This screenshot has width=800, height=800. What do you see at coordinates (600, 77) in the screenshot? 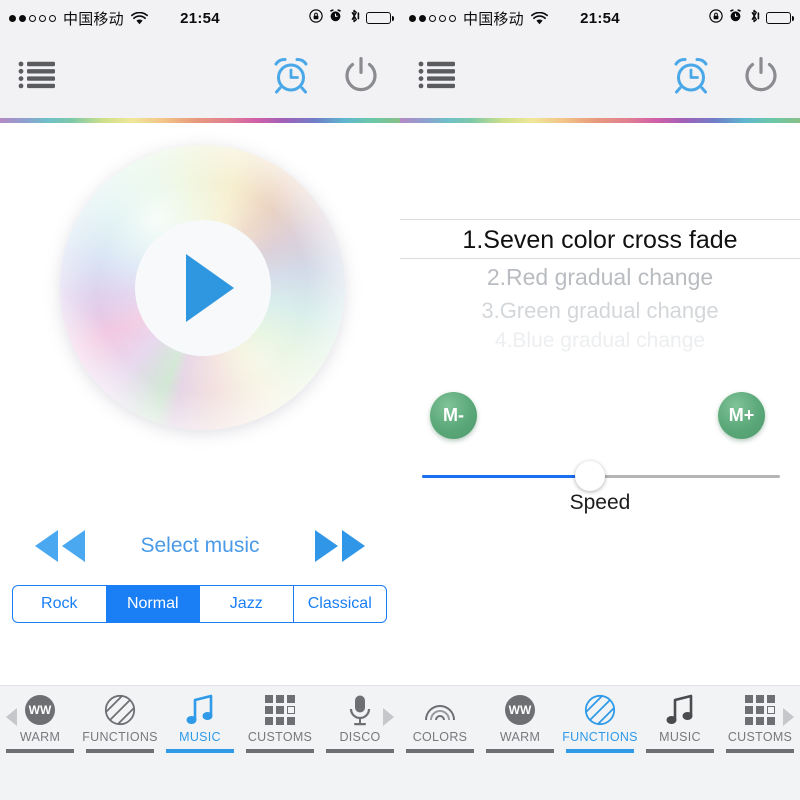
I see `app-header-right` at bounding box center [600, 77].